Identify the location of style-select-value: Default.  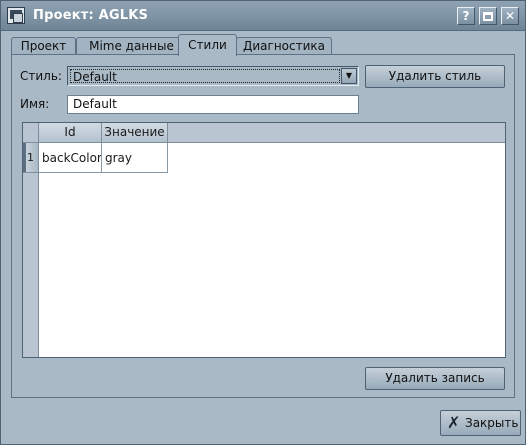
(205, 76).